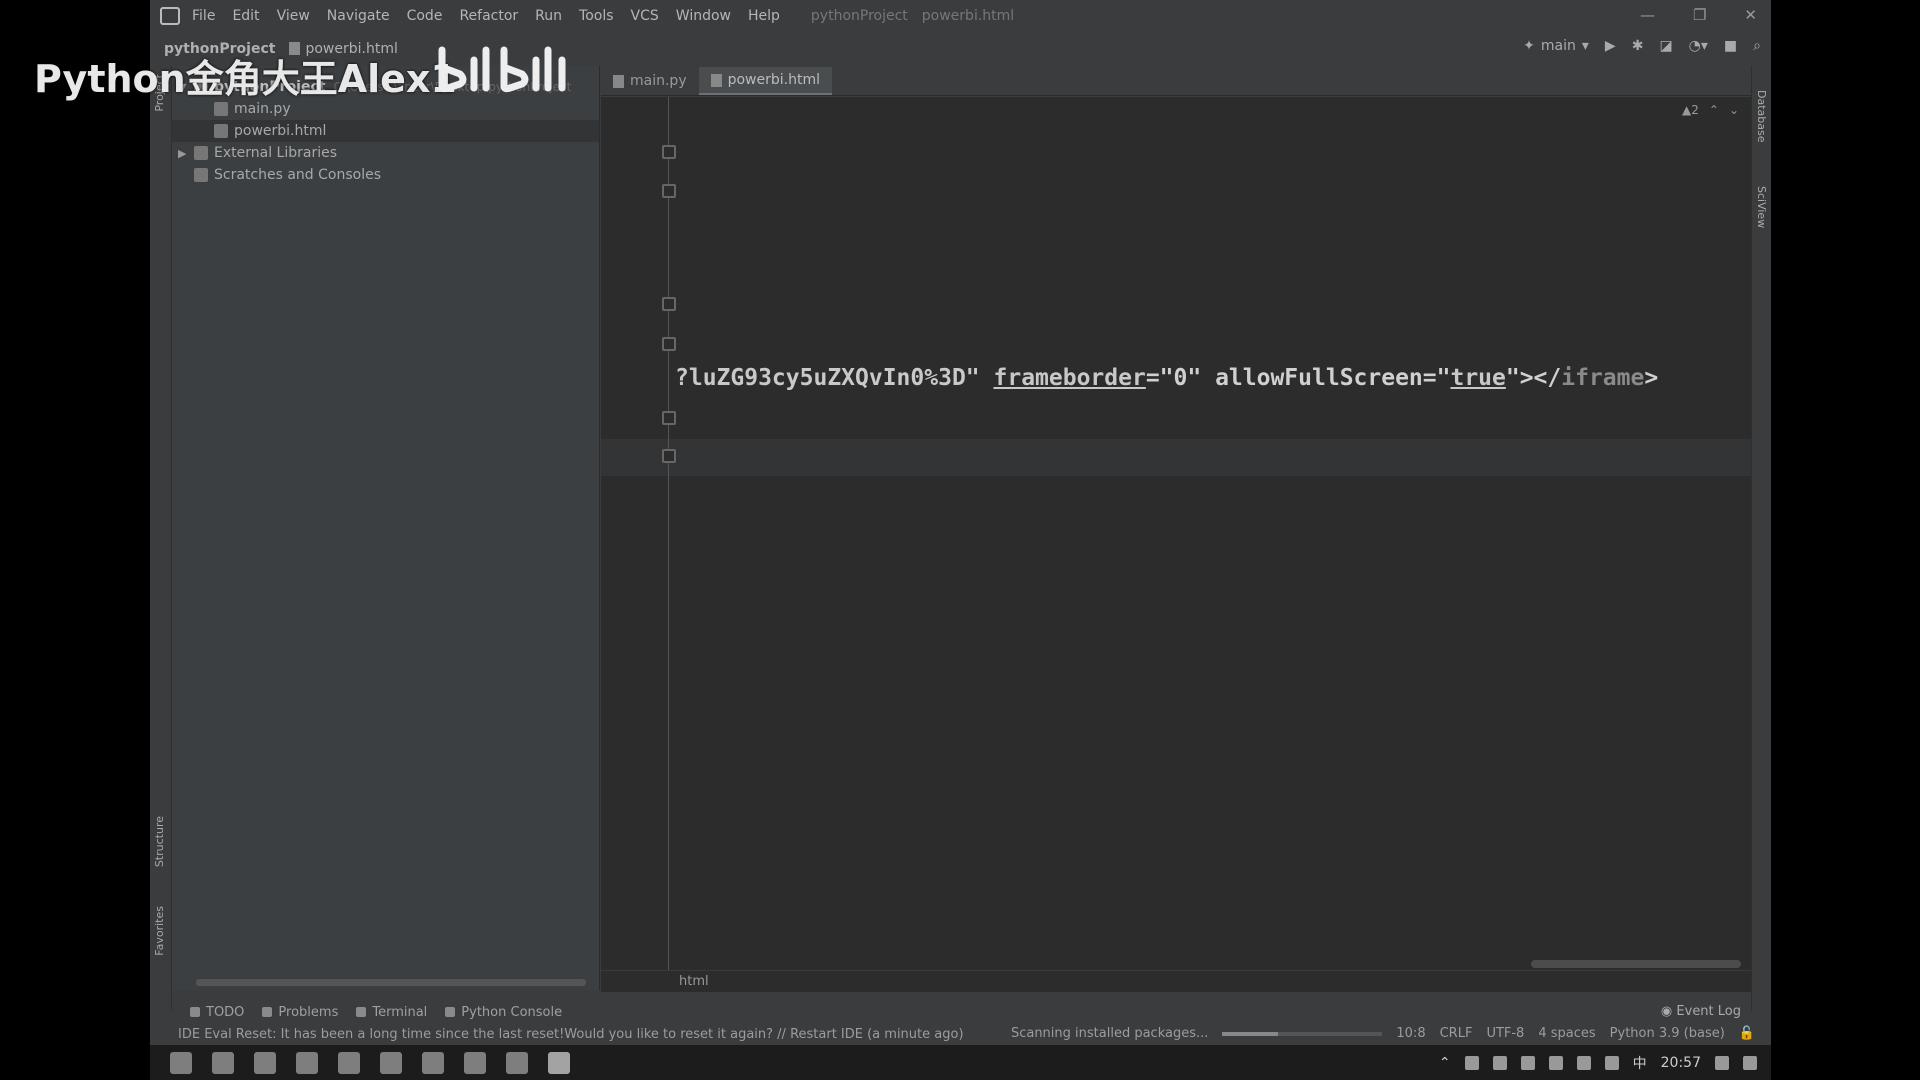  What do you see at coordinates (1761, 538) in the screenshot?
I see `right-tool-stripe: Database SciView` at bounding box center [1761, 538].